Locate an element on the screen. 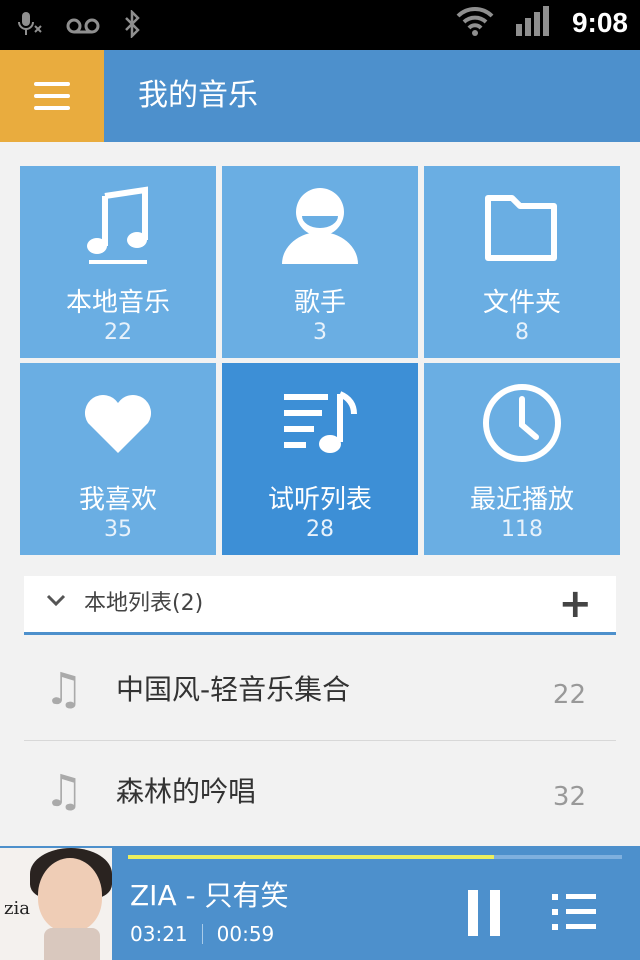  tile-count: 118 is located at coordinates (522, 529).